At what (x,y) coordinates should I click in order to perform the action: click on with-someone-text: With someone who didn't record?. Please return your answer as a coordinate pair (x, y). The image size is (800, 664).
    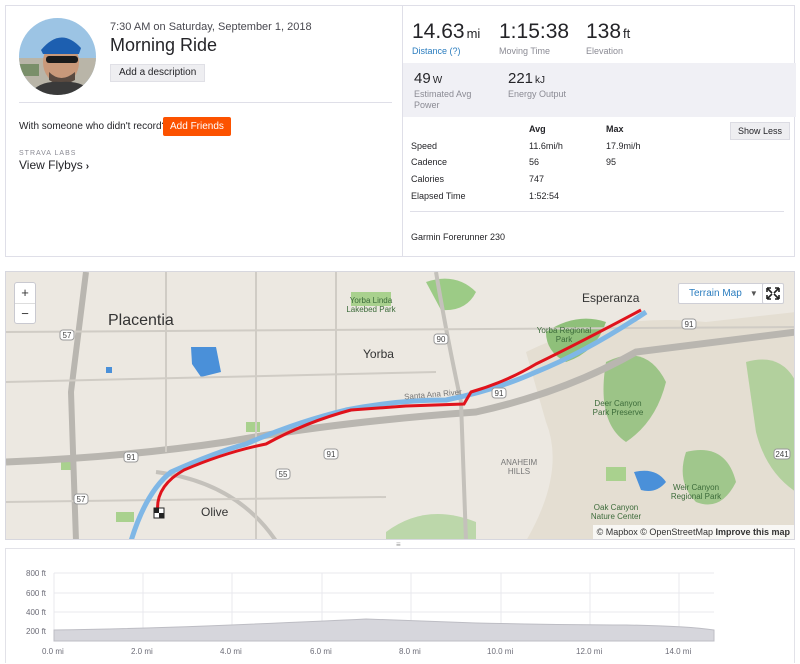
    Looking at the image, I should click on (93, 126).